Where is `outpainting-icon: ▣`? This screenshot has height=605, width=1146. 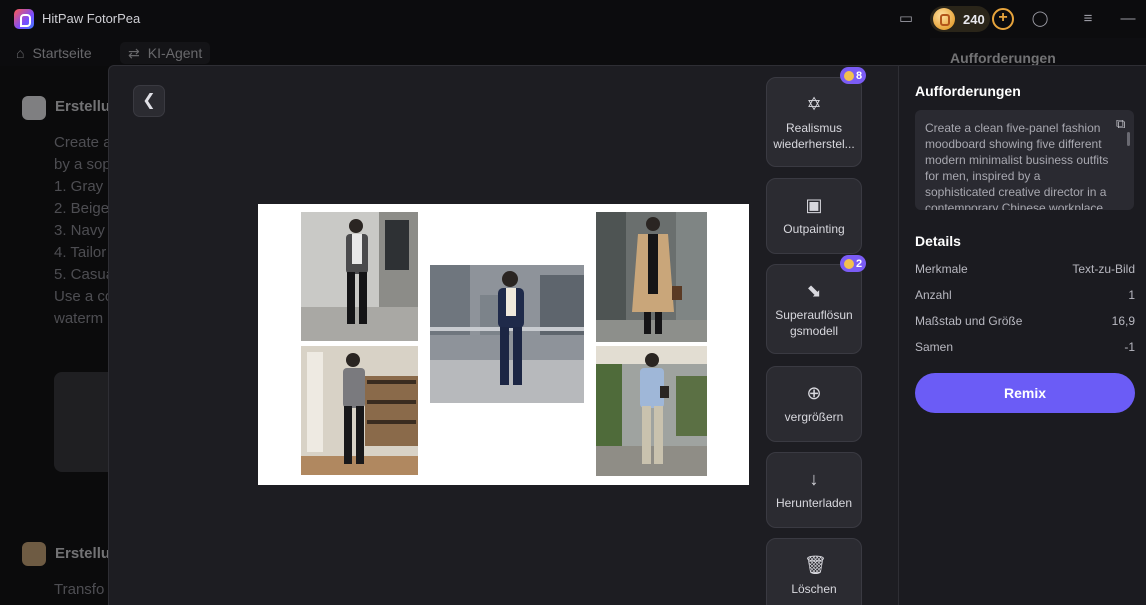
outpainting-icon: ▣ is located at coordinates (814, 205).